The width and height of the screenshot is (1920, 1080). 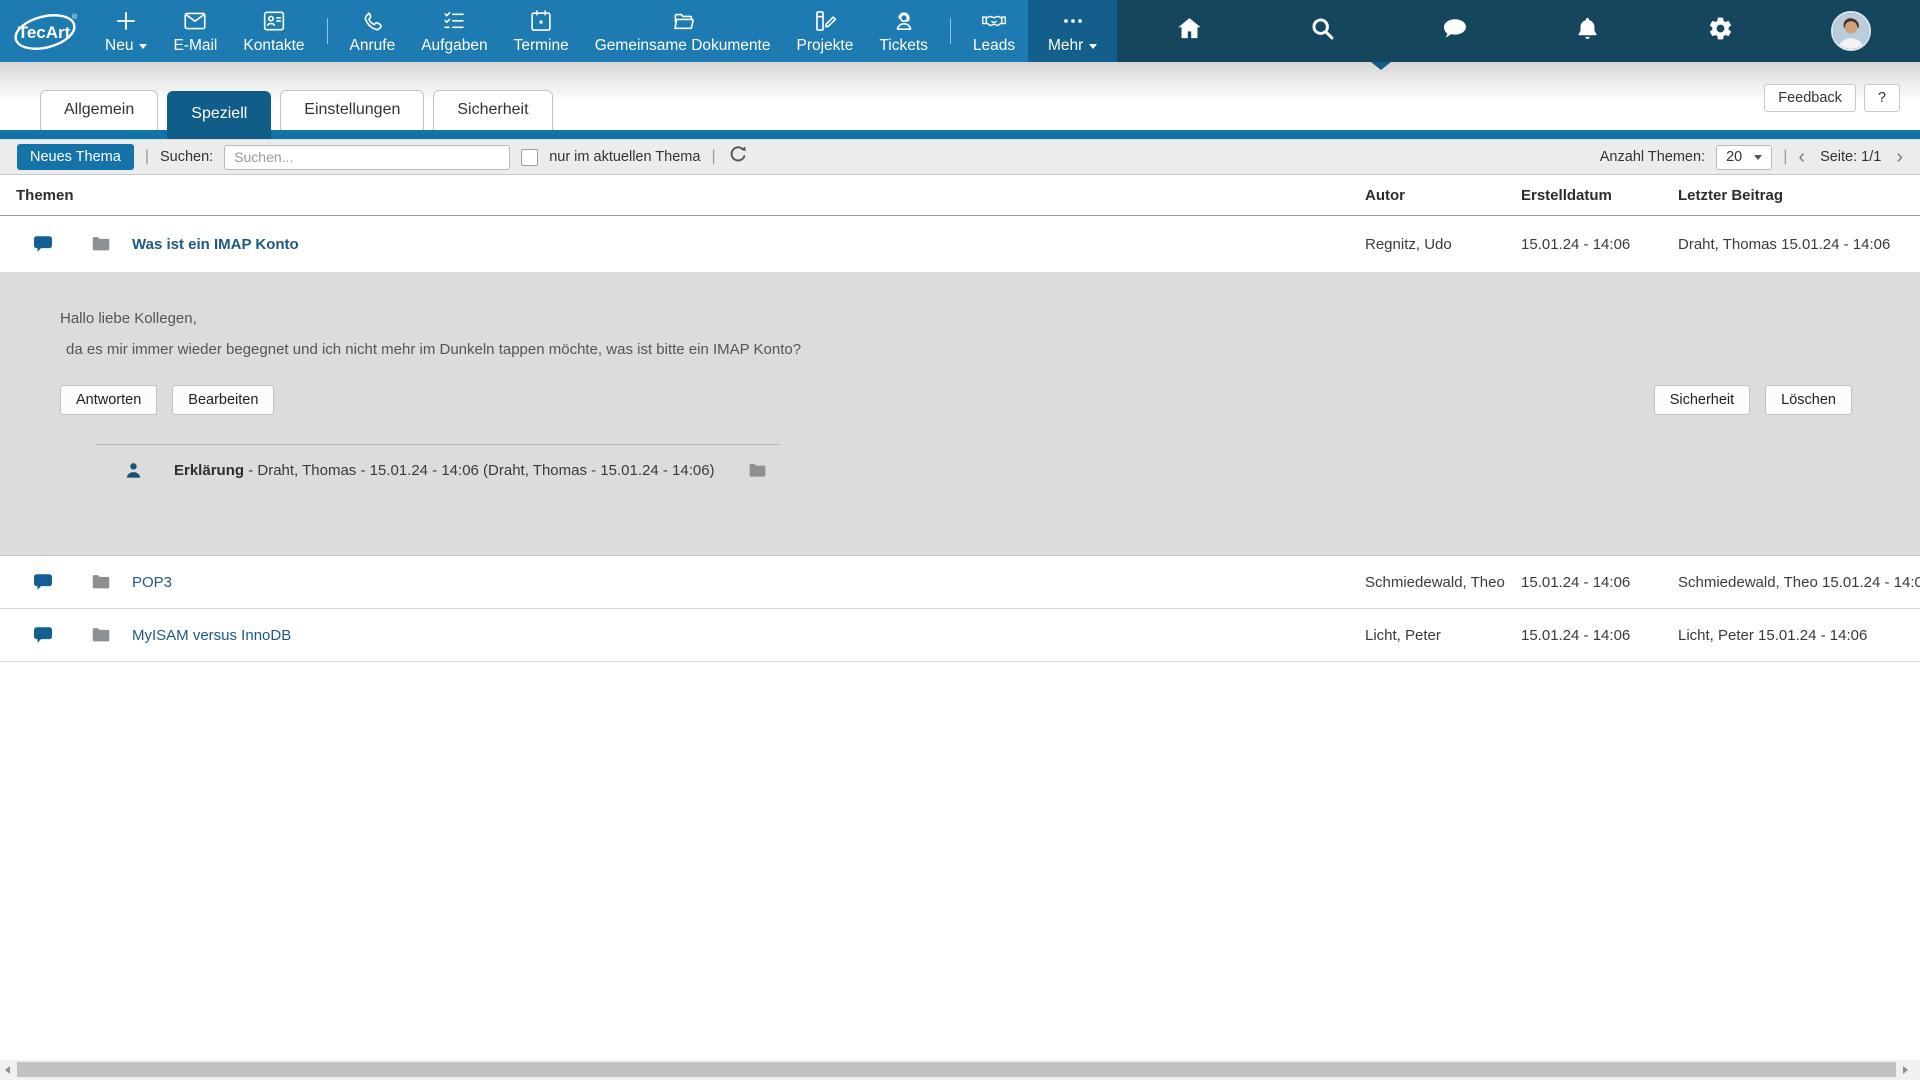 I want to click on nav-item-termine: Termine, so click(x=541, y=31).